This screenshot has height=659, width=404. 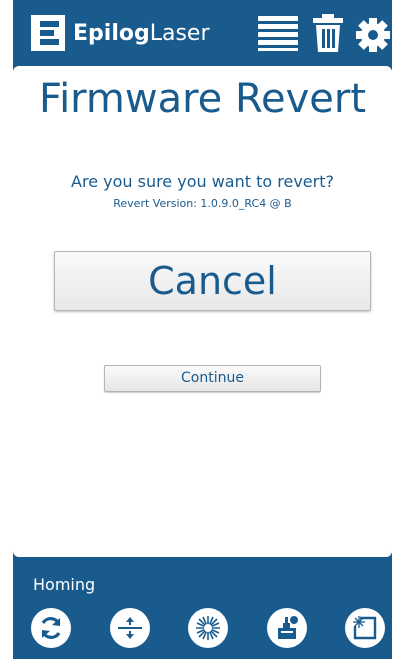 What do you see at coordinates (212, 281) in the screenshot?
I see `cancel-button: Cancel` at bounding box center [212, 281].